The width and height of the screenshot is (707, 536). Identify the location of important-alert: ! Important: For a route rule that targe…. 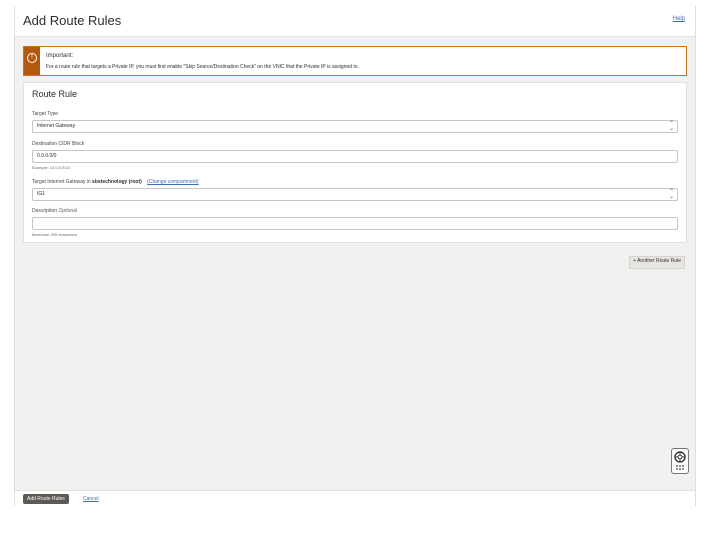
(355, 61).